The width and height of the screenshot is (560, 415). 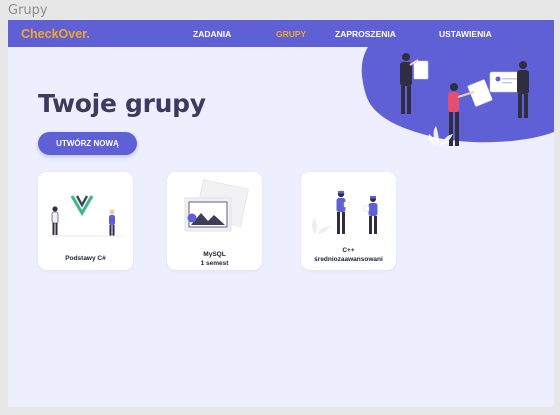 I want to click on image-placeholder-icon, so click(x=216, y=205).